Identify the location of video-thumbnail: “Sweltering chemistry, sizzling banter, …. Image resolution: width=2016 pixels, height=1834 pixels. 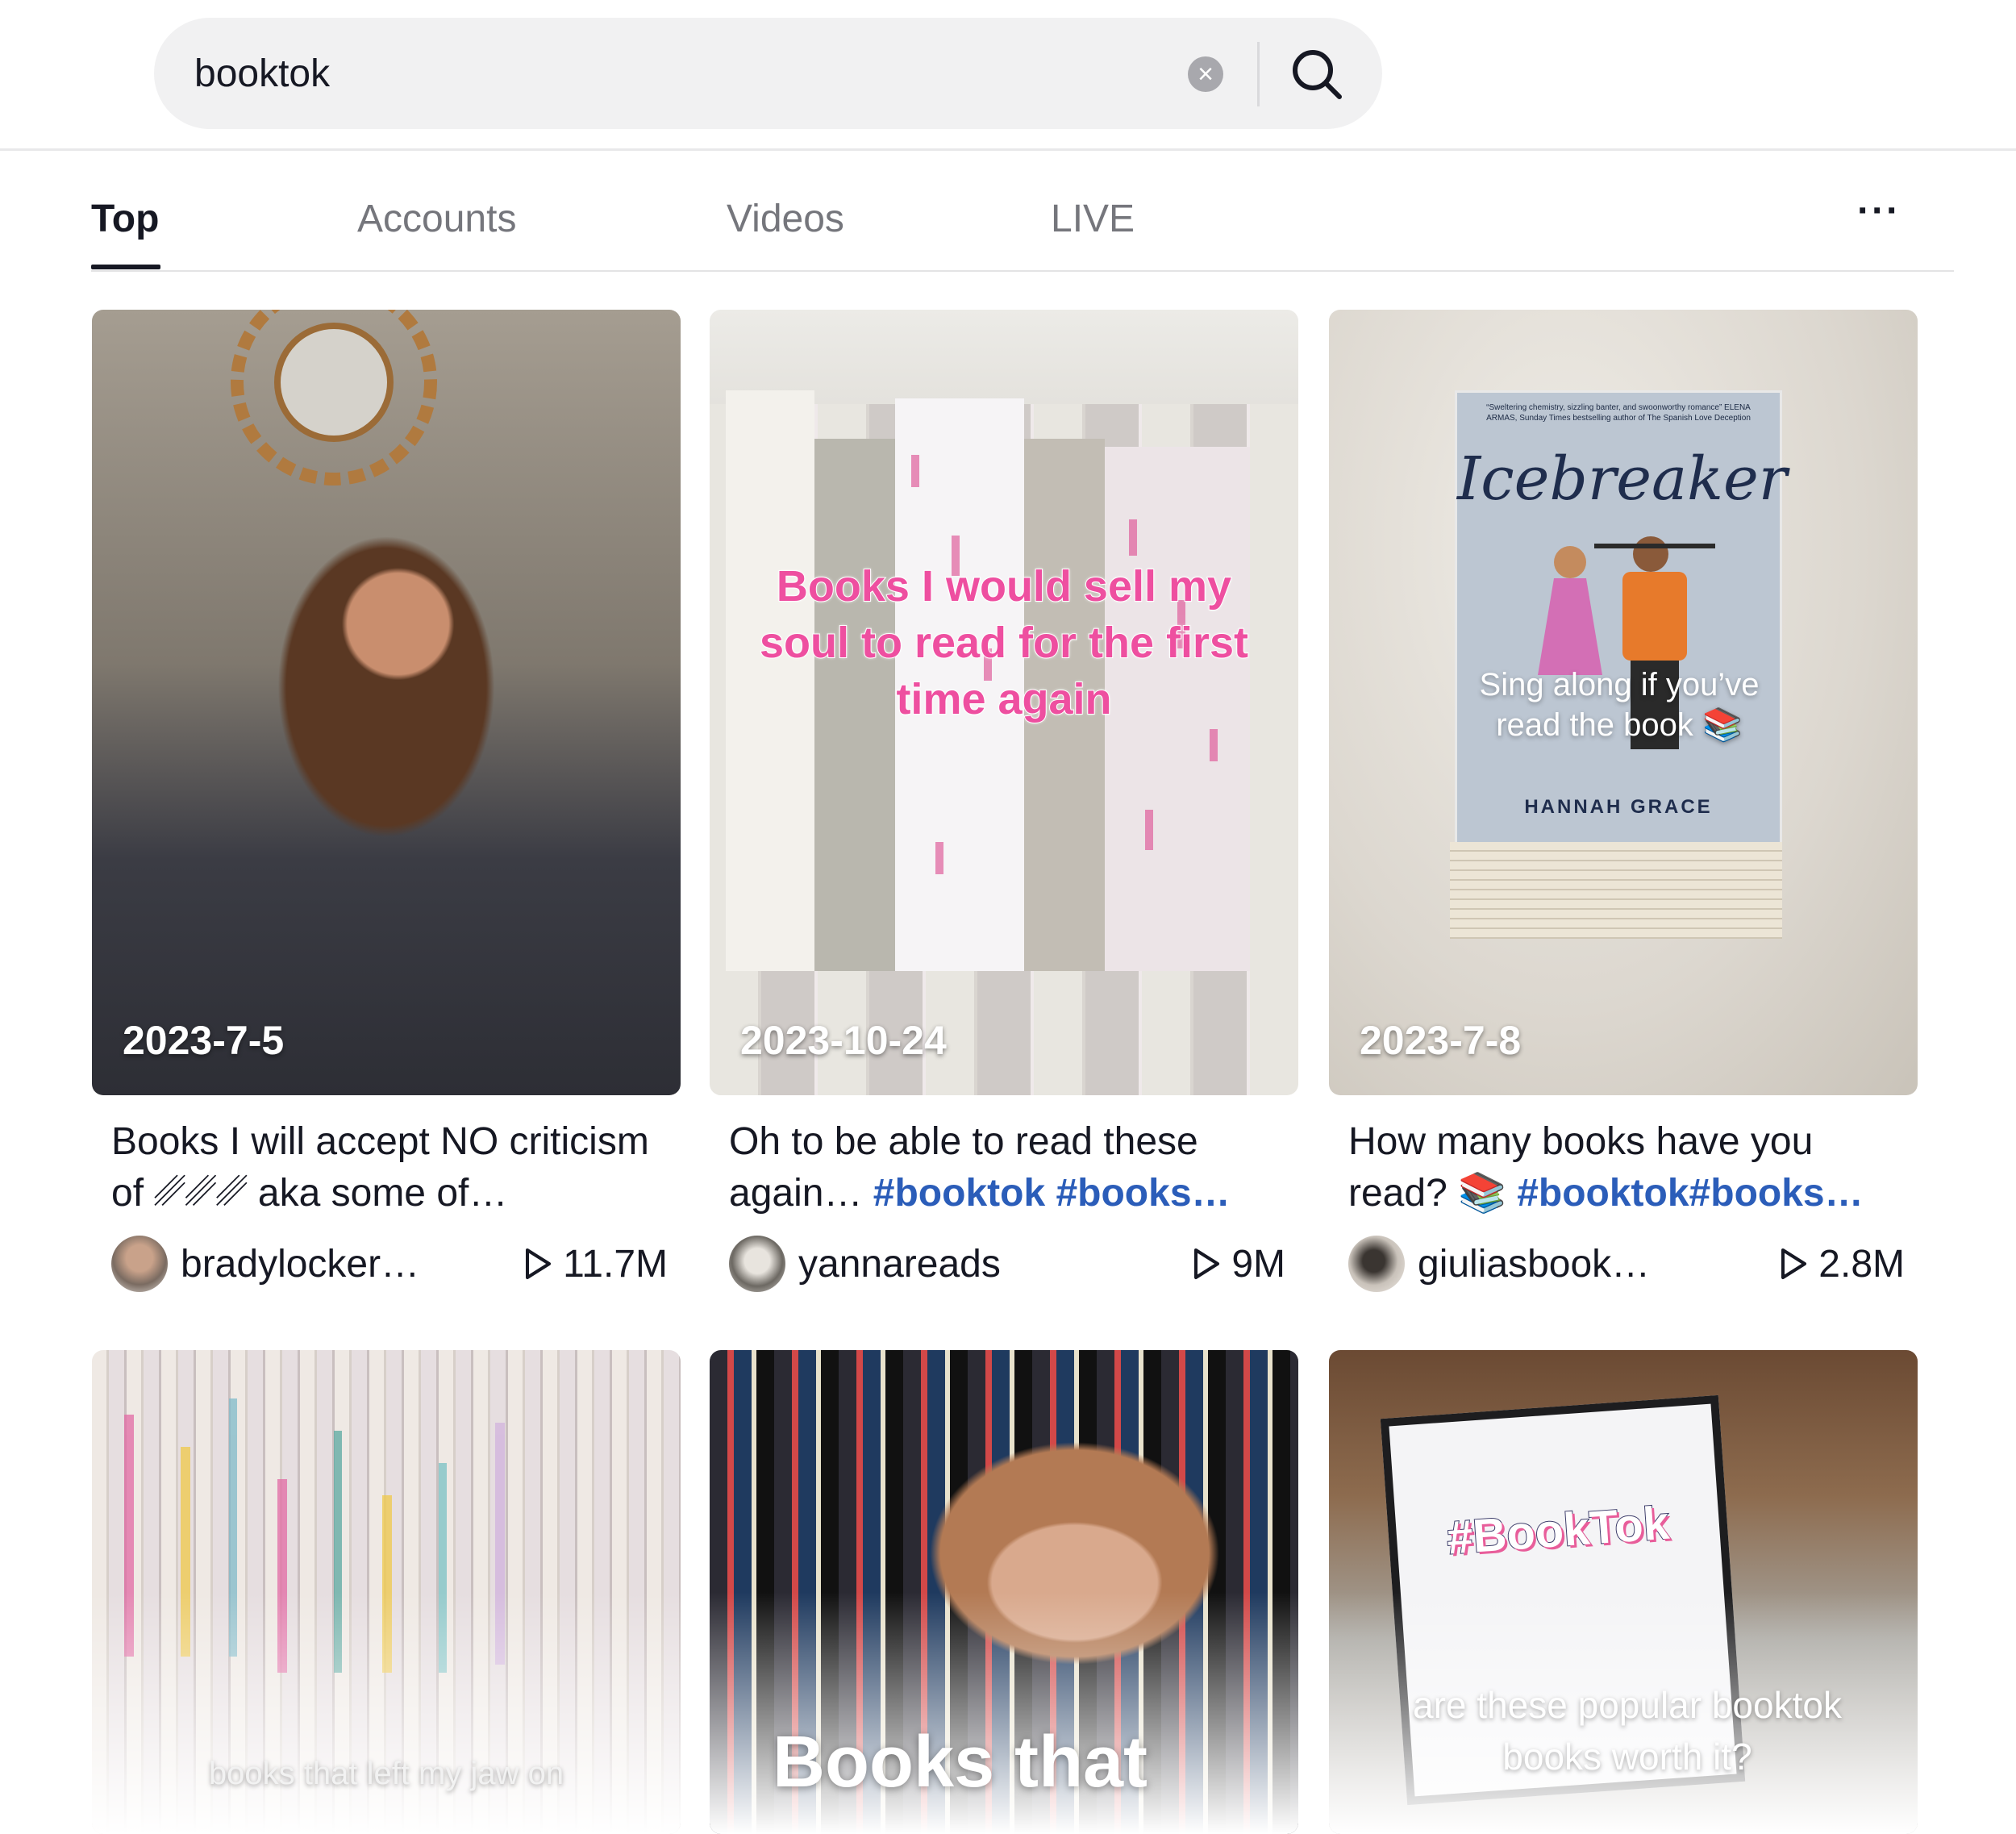
(1623, 703).